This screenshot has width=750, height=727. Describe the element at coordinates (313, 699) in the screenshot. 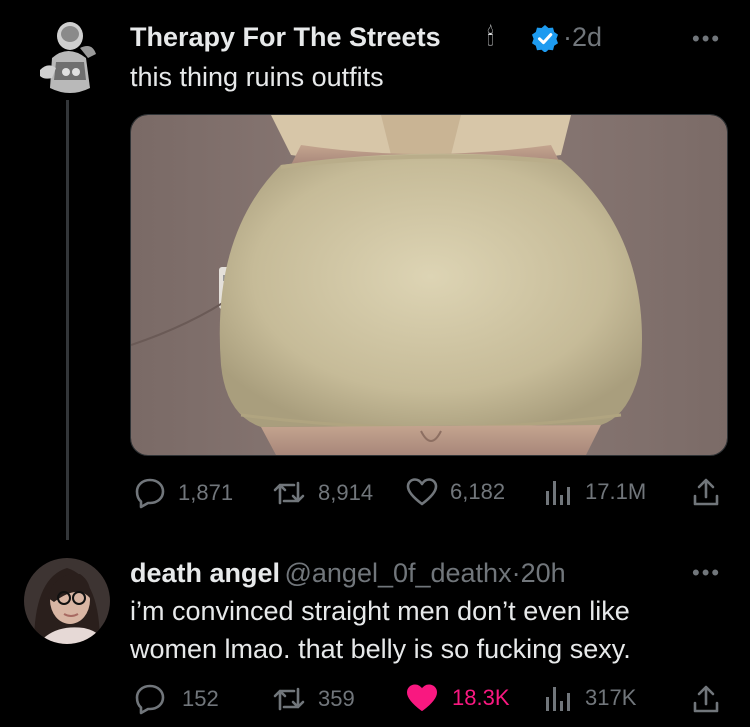

I see `reply-retweet-action: 359` at that location.